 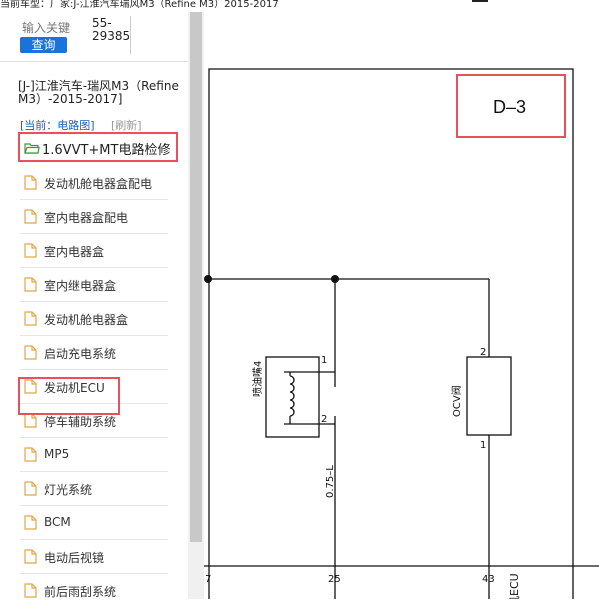 I want to click on ecu-label: 机ECU, so click(x=514, y=586).